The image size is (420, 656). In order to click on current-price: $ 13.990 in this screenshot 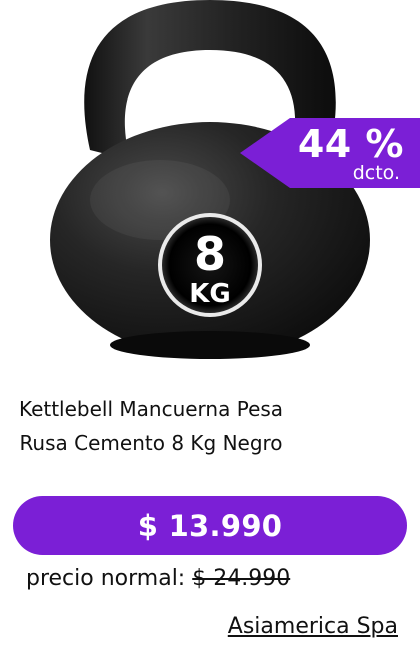, I will do `click(210, 525)`.